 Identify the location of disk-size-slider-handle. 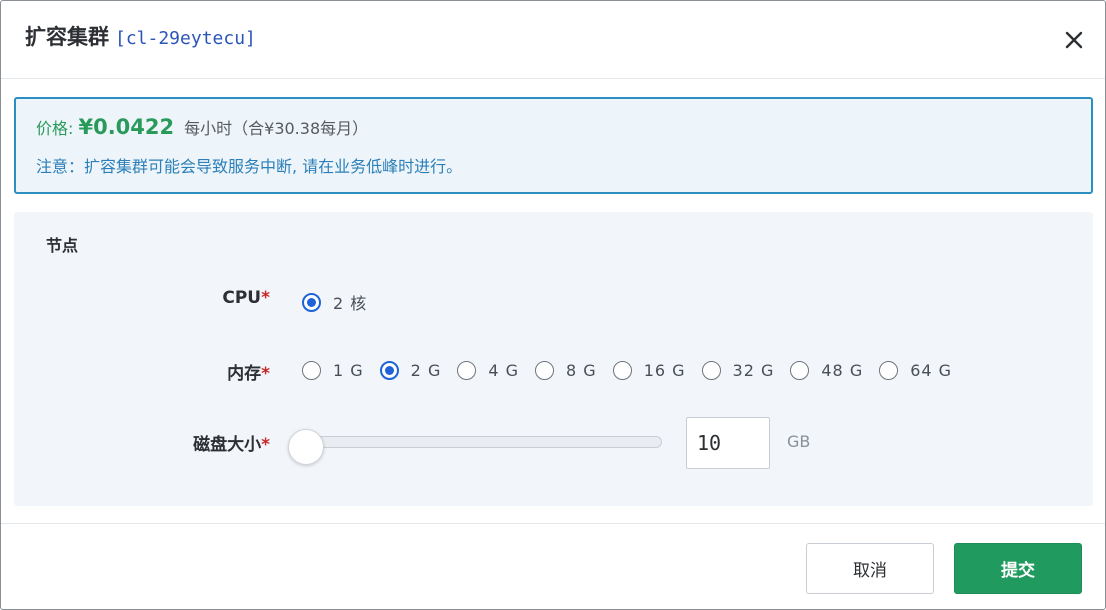
(306, 447).